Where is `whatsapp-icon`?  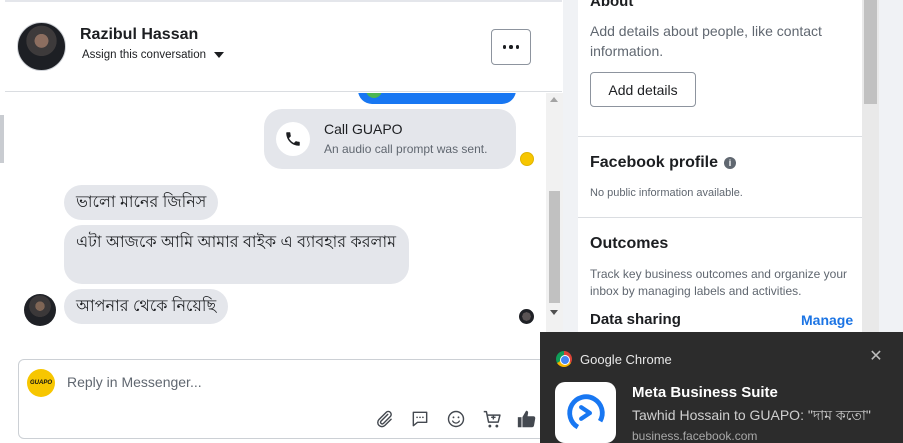
whatsapp-icon is located at coordinates (374, 95).